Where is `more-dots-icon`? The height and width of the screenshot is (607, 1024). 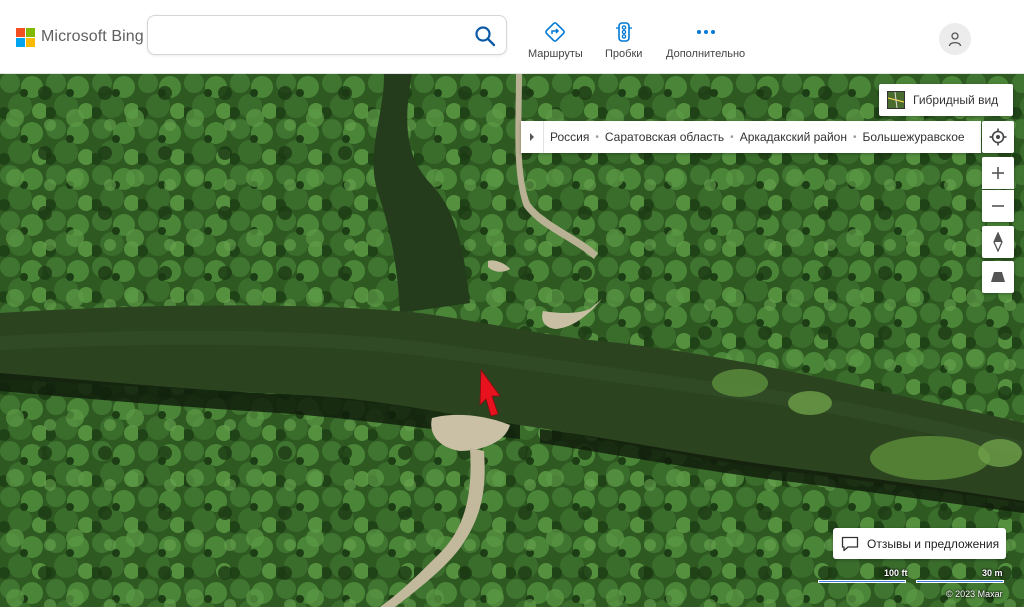
more-dots-icon is located at coordinates (706, 32).